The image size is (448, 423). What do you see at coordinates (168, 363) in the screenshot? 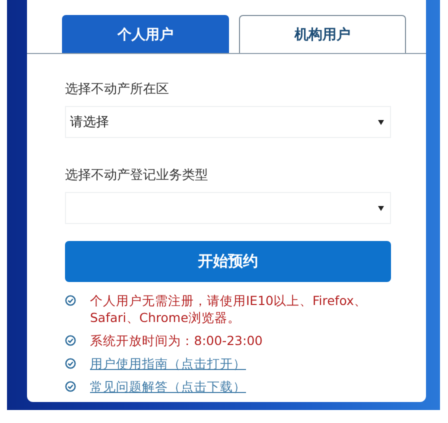
I see `help-link: 用户使用指南（点击打开）` at bounding box center [168, 363].